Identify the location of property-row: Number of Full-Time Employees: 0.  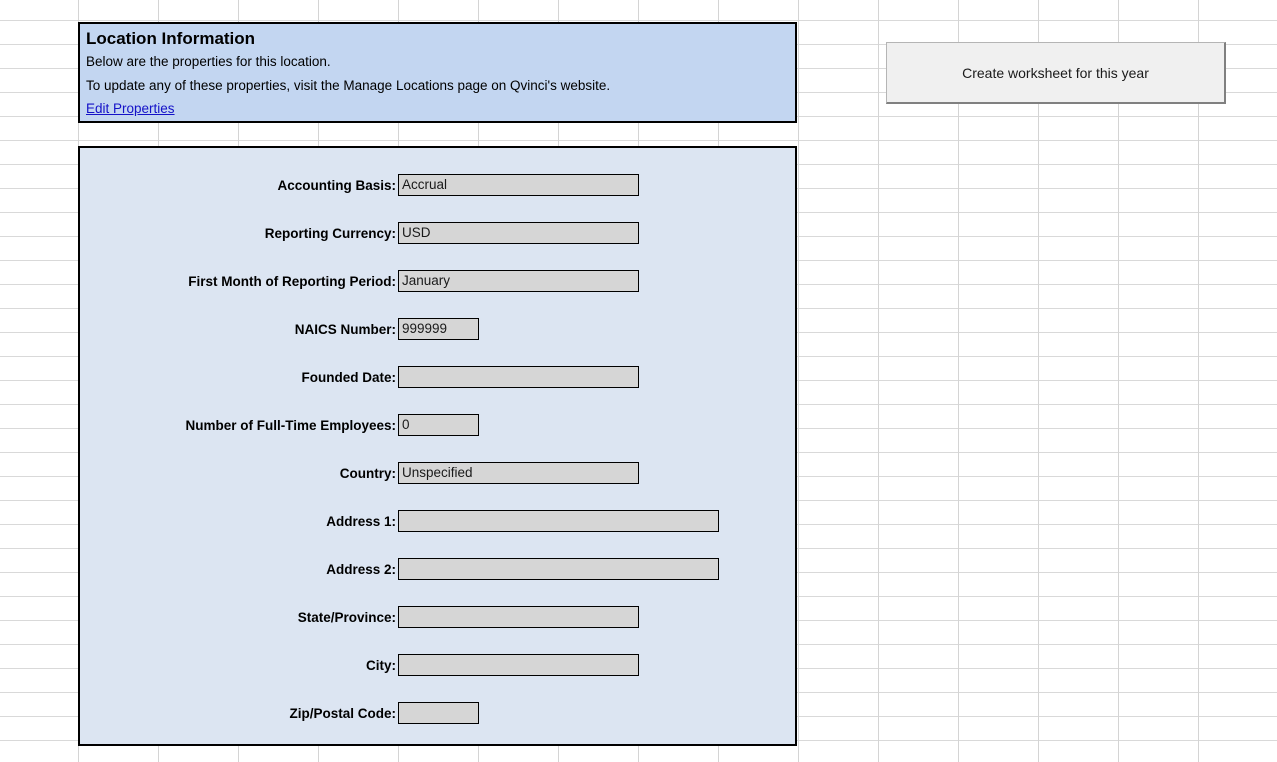
(279, 425).